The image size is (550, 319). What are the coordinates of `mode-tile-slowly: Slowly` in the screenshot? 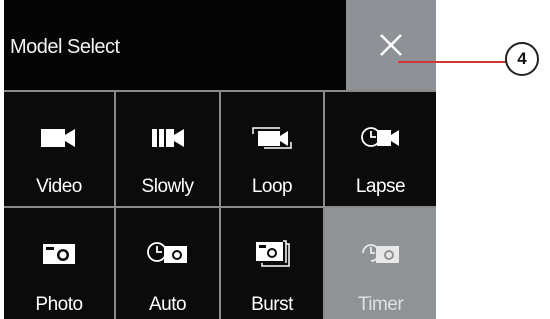 It's located at (168, 148).